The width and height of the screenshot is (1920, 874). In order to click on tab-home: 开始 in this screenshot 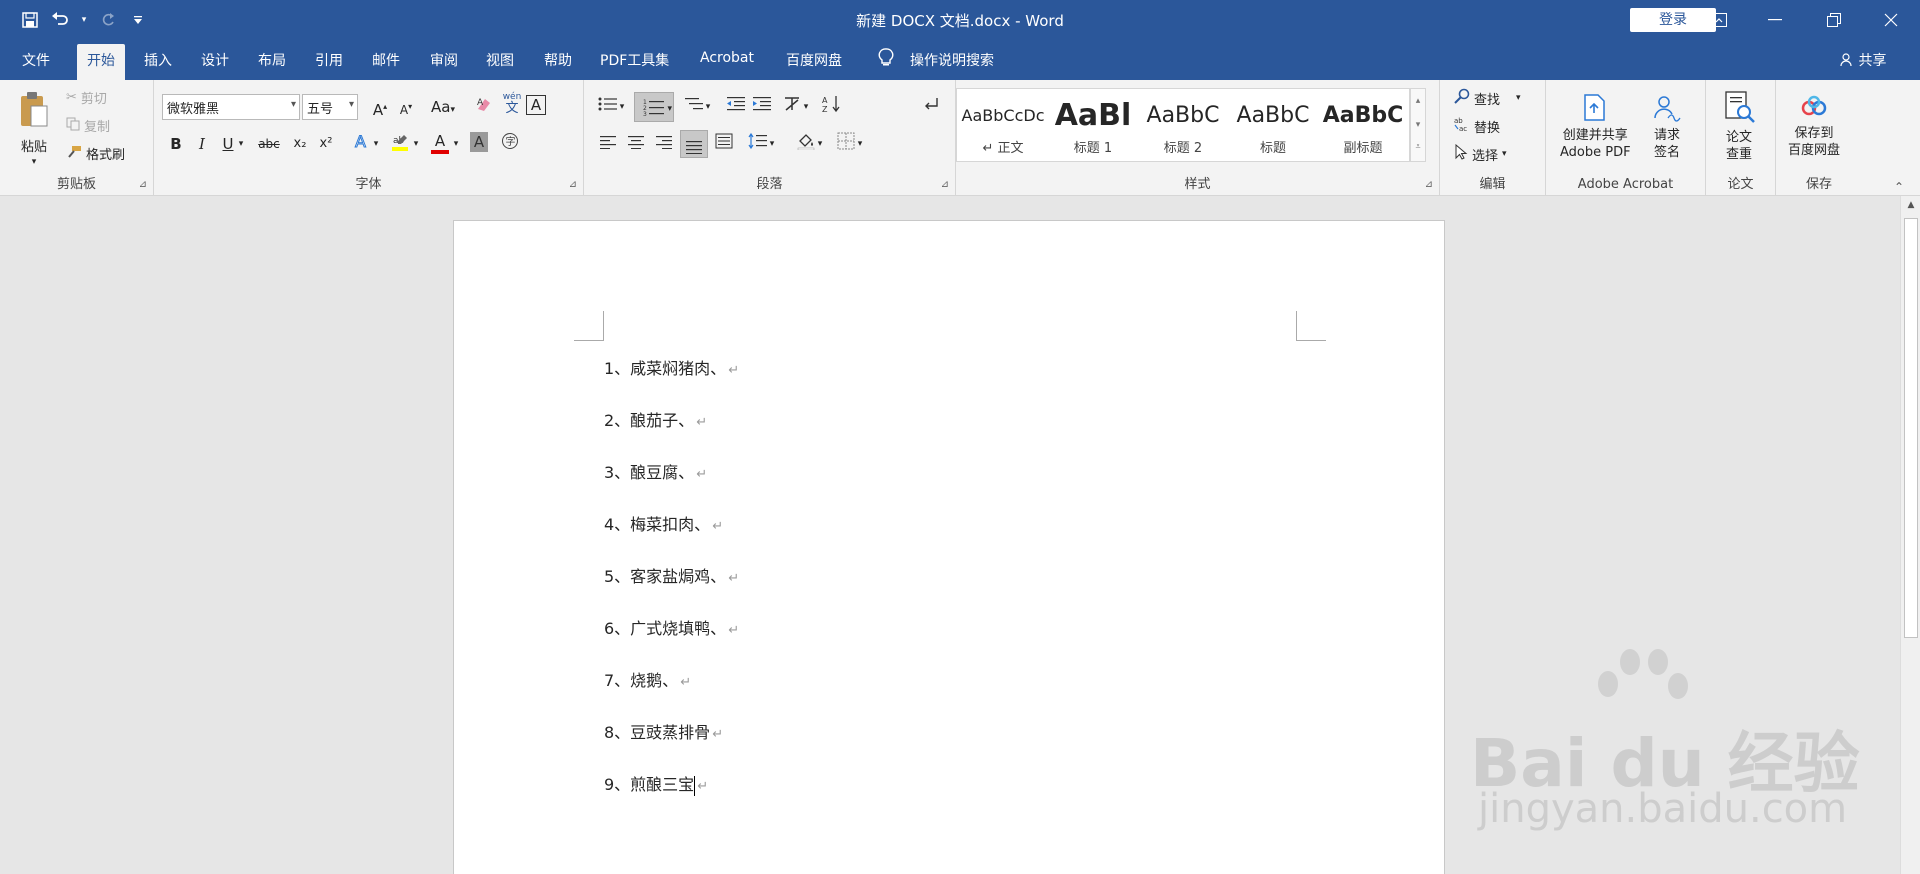, I will do `click(101, 62)`.